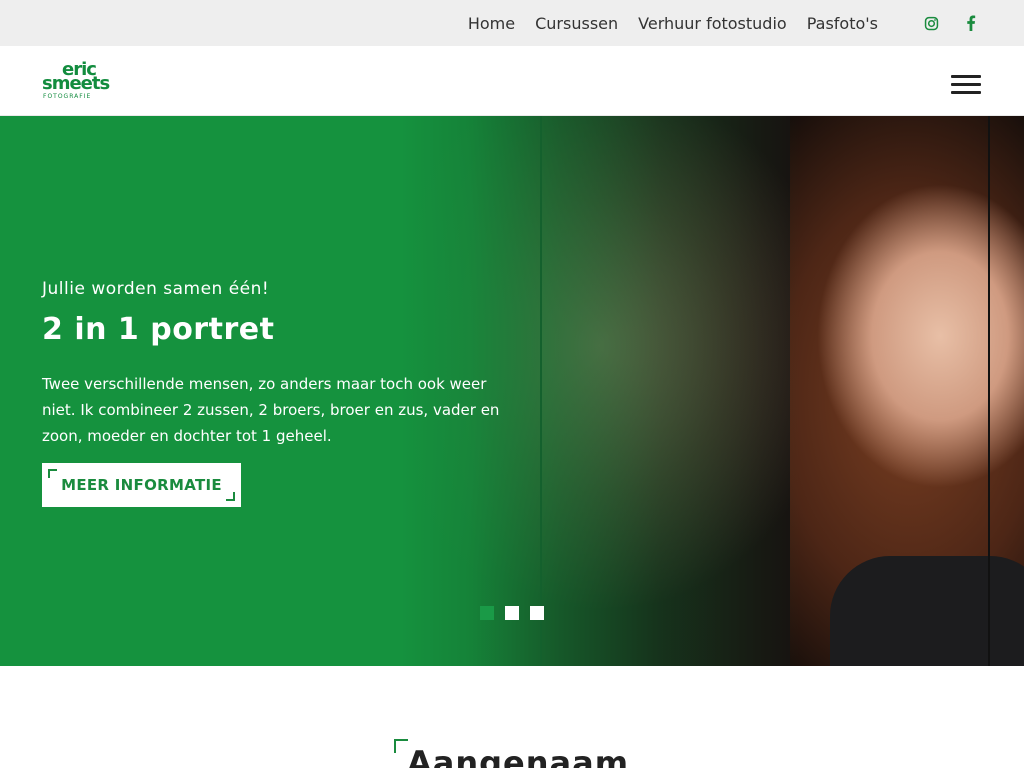 The width and height of the screenshot is (1024, 768). Describe the element at coordinates (512, 717) in the screenshot. I see `intro-section: Aangenaam` at that location.